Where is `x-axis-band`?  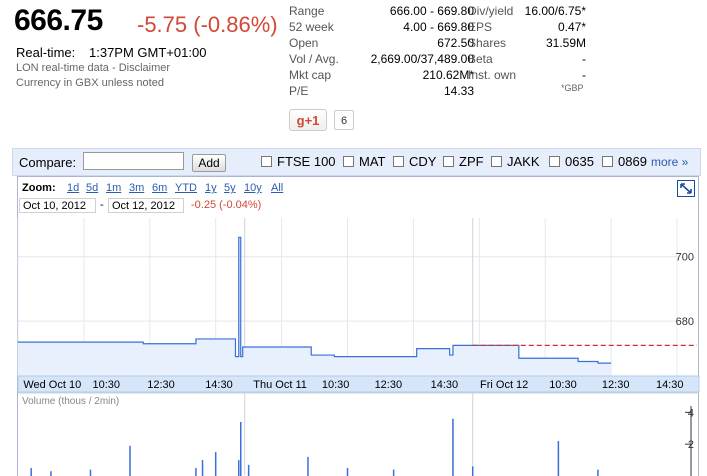
x-axis-band is located at coordinates (358, 384).